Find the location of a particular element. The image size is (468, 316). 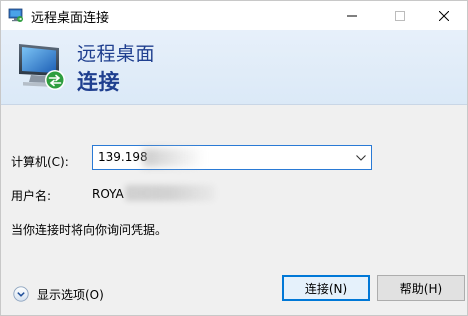

maximize-button is located at coordinates (400, 15).